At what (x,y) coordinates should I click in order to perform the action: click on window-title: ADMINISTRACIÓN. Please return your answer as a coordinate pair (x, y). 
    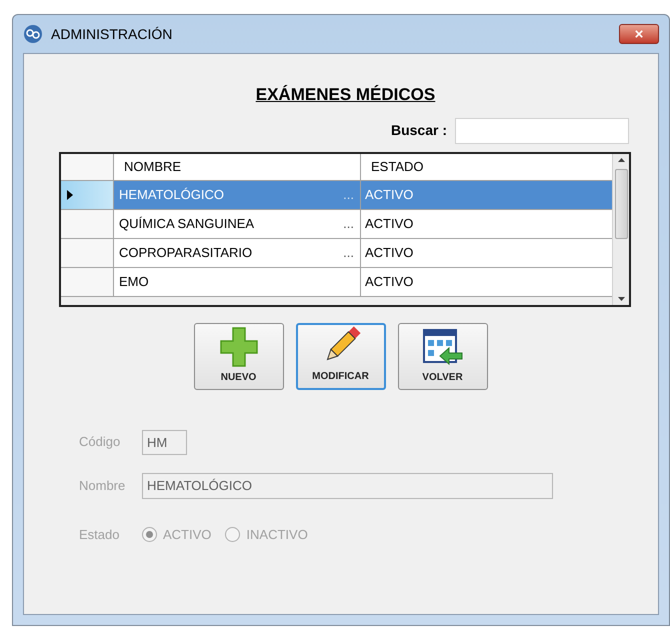
    Looking at the image, I should click on (111, 34).